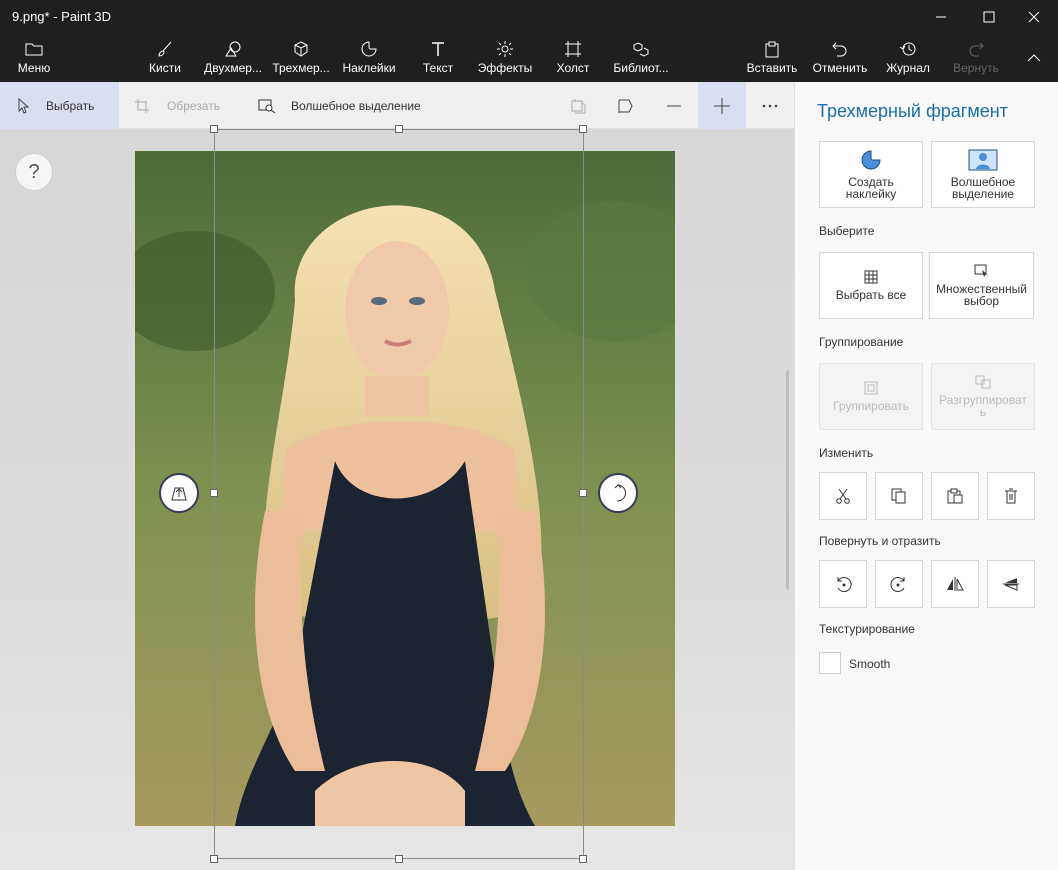 The height and width of the screenshot is (870, 1058). I want to click on panel-paste-button, so click(955, 496).